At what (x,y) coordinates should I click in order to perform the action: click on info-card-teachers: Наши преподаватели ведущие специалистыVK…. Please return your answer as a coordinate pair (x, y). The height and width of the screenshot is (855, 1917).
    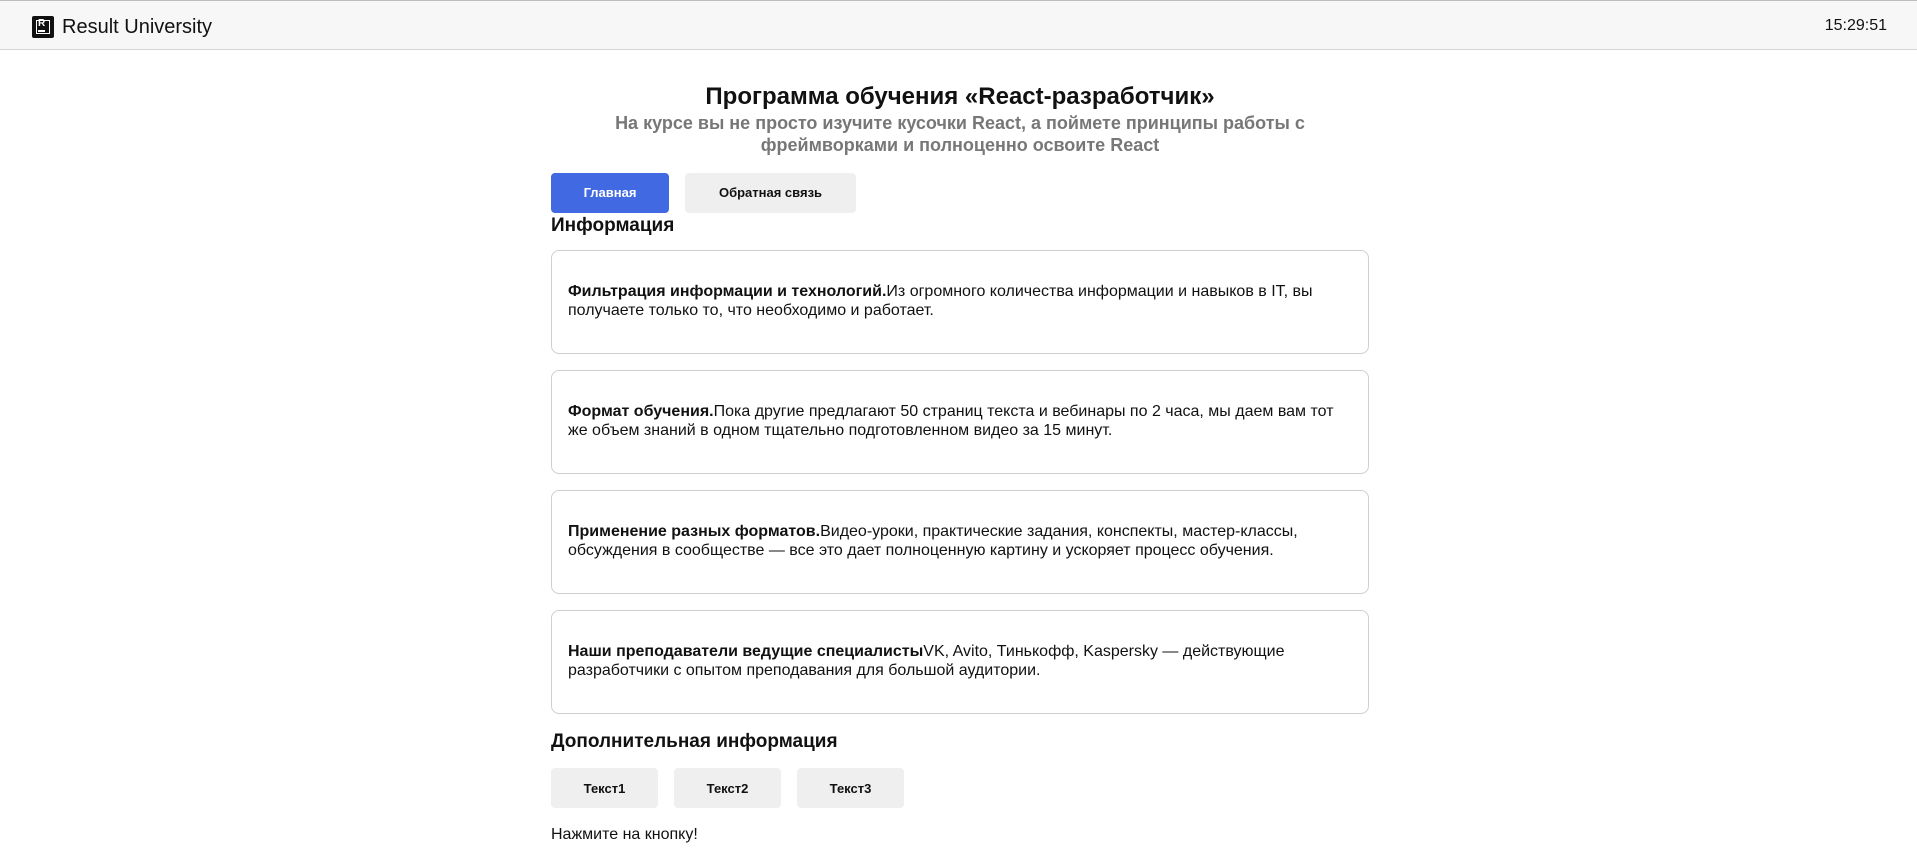
    Looking at the image, I should click on (960, 662).